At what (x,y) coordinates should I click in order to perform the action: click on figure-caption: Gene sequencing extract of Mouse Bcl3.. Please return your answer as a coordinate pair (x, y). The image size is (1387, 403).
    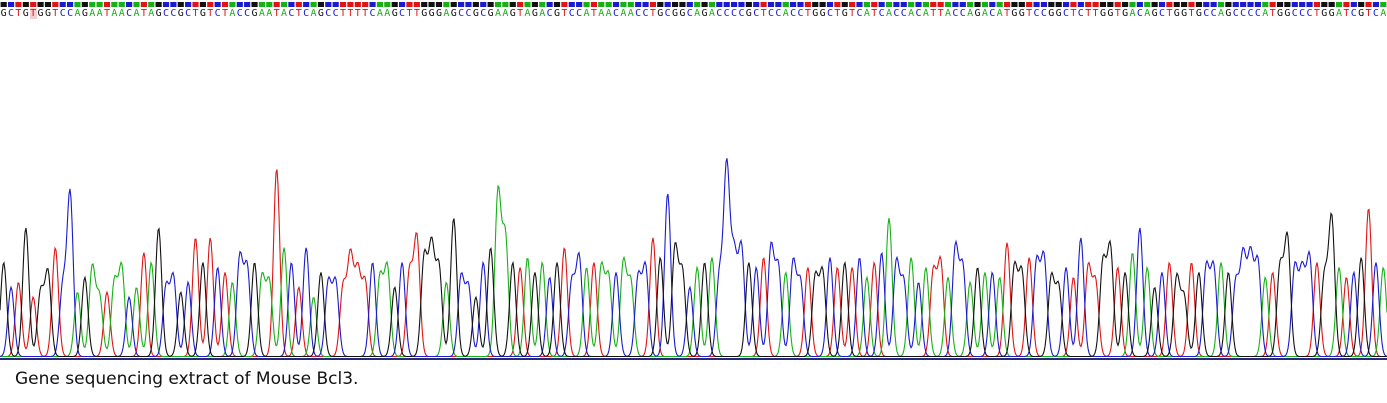
    Looking at the image, I should click on (187, 379).